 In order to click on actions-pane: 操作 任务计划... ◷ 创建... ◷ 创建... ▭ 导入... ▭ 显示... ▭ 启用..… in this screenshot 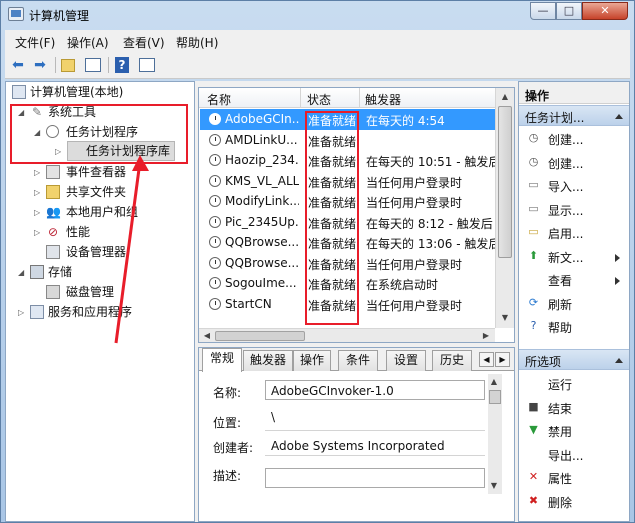, I will do `click(574, 301)`.